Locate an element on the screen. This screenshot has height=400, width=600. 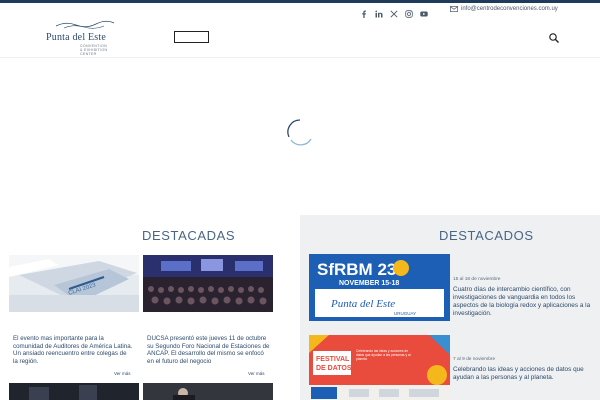
instagram-icon is located at coordinates (409, 11).